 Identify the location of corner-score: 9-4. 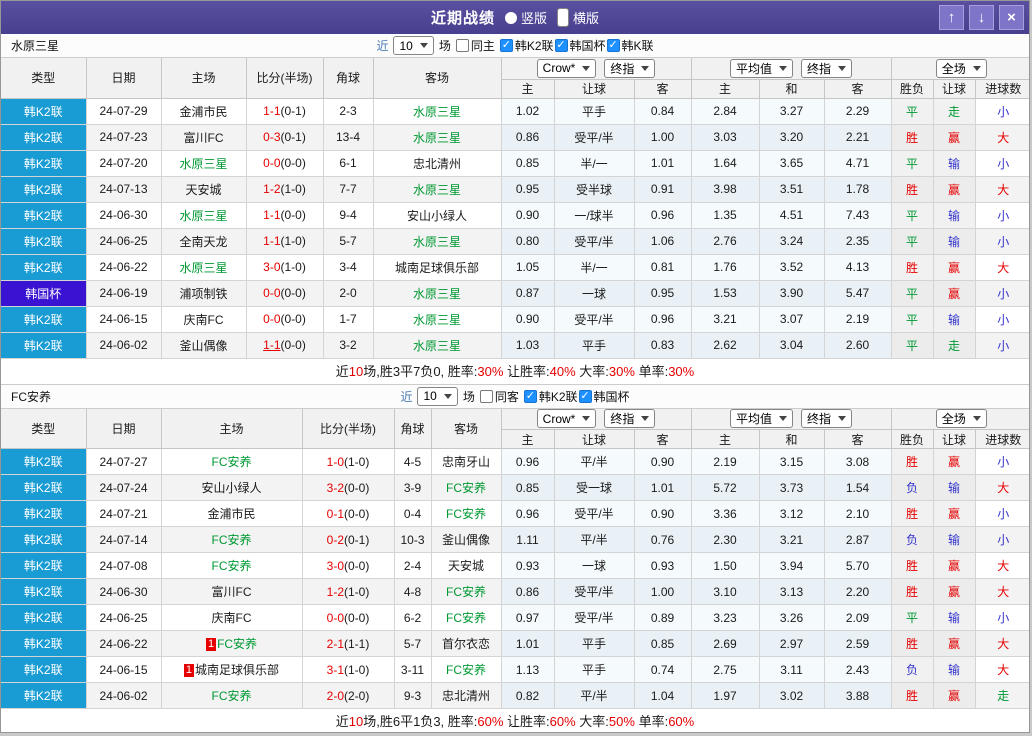
(348, 215).